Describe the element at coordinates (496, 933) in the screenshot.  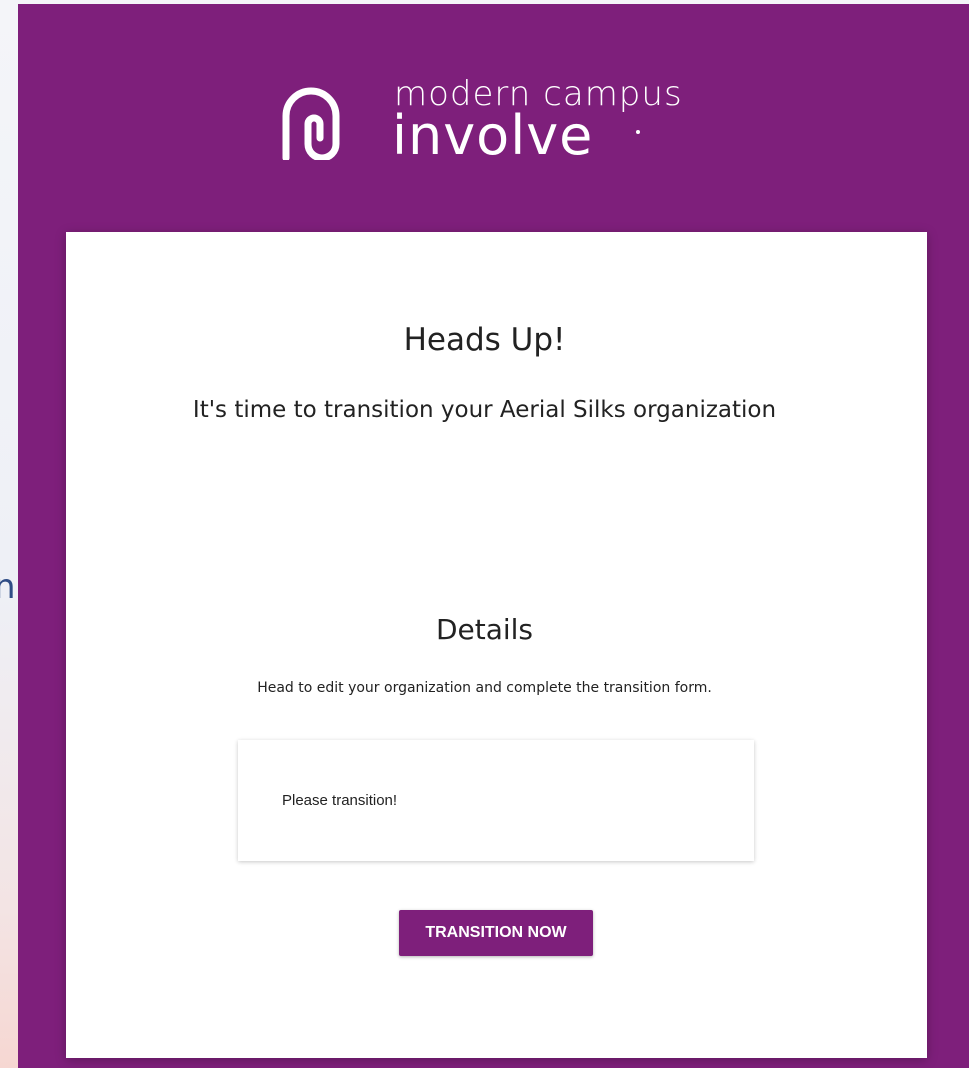
I see `transition-now-button: TRANSITION NOW` at that location.